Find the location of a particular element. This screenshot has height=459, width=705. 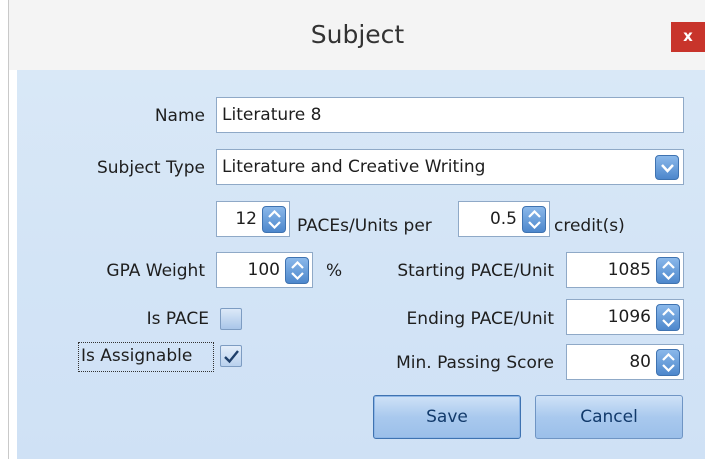

starting-pace-stepper: 1085 is located at coordinates (625, 270).